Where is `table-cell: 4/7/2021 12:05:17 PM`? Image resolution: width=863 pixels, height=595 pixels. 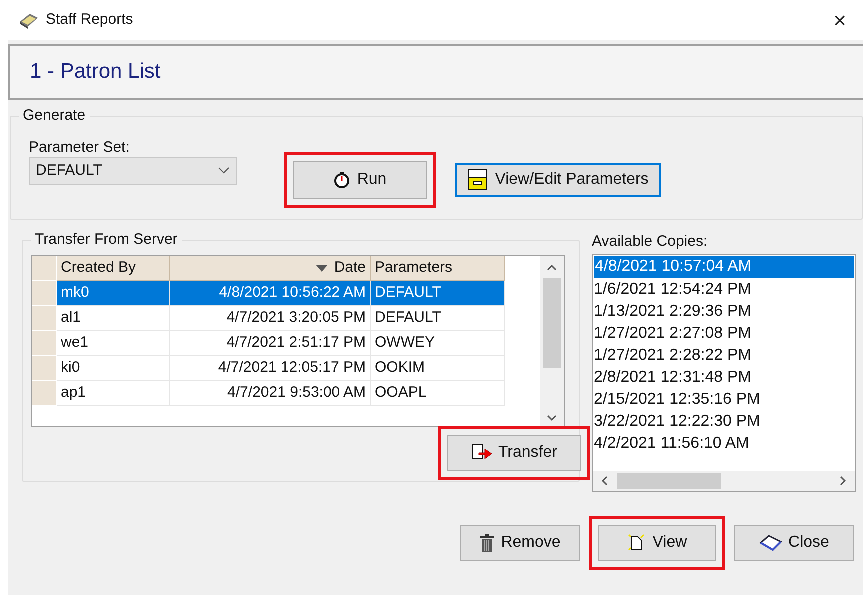
table-cell: 4/7/2021 12:05:17 PM is located at coordinates (270, 368).